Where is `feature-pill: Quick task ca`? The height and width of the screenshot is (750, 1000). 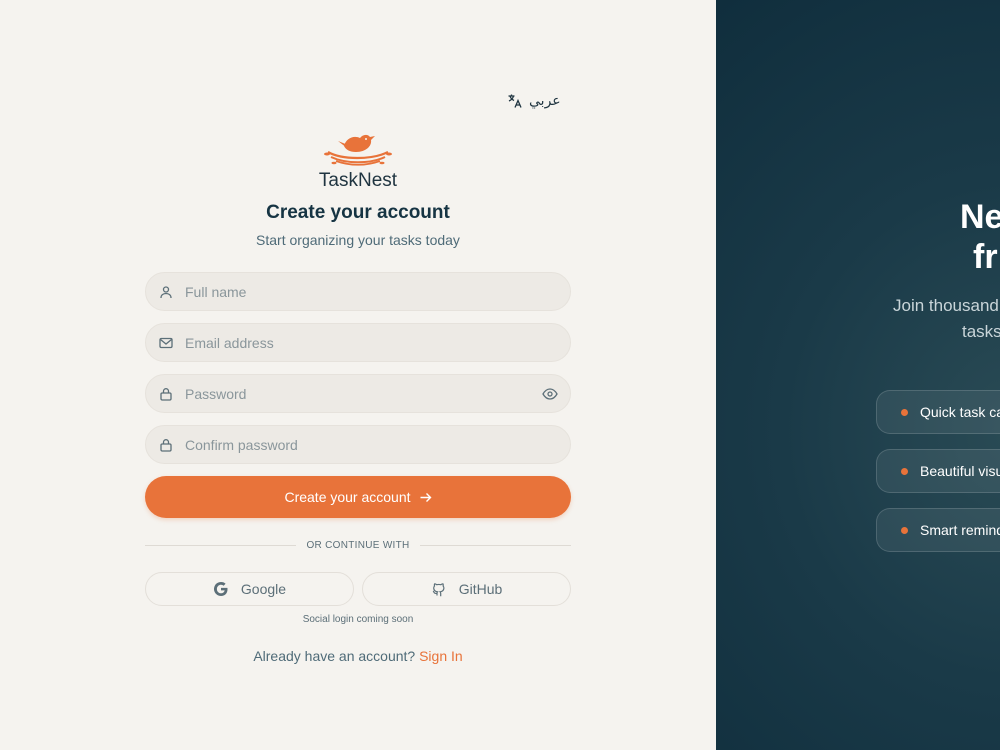
feature-pill: Quick task ca is located at coordinates (938, 412).